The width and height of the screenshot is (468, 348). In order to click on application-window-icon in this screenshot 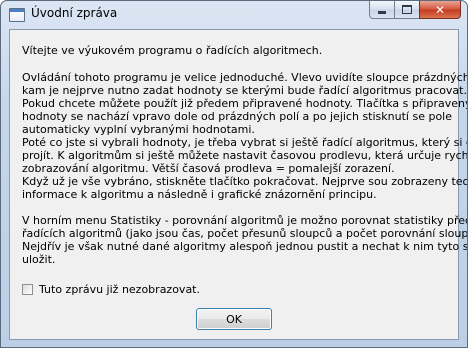, I will do `click(17, 15)`.